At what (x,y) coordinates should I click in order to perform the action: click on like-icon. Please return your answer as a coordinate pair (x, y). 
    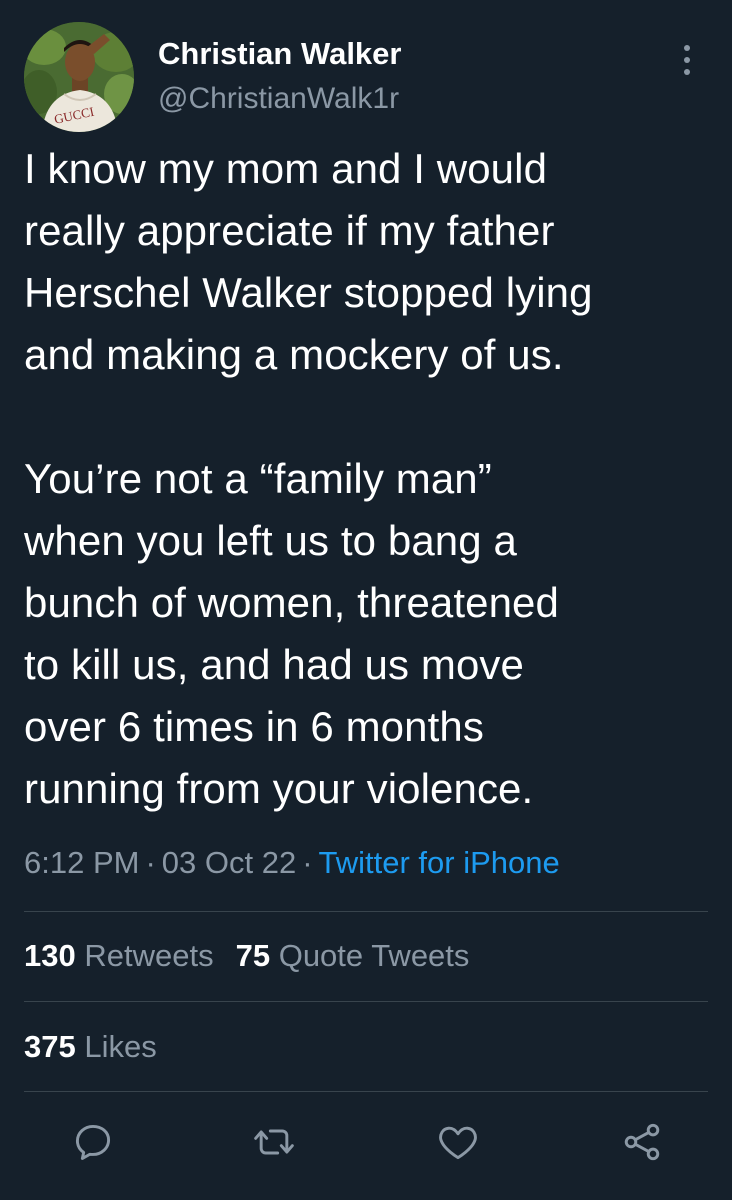
    Looking at the image, I should click on (458, 1143).